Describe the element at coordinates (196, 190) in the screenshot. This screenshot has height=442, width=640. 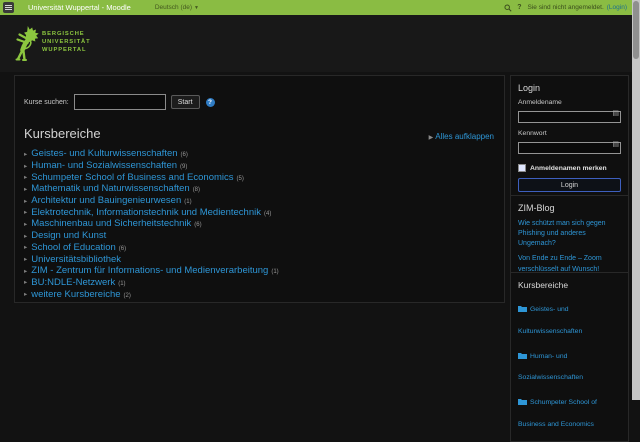
I see `category-count: (8)` at that location.